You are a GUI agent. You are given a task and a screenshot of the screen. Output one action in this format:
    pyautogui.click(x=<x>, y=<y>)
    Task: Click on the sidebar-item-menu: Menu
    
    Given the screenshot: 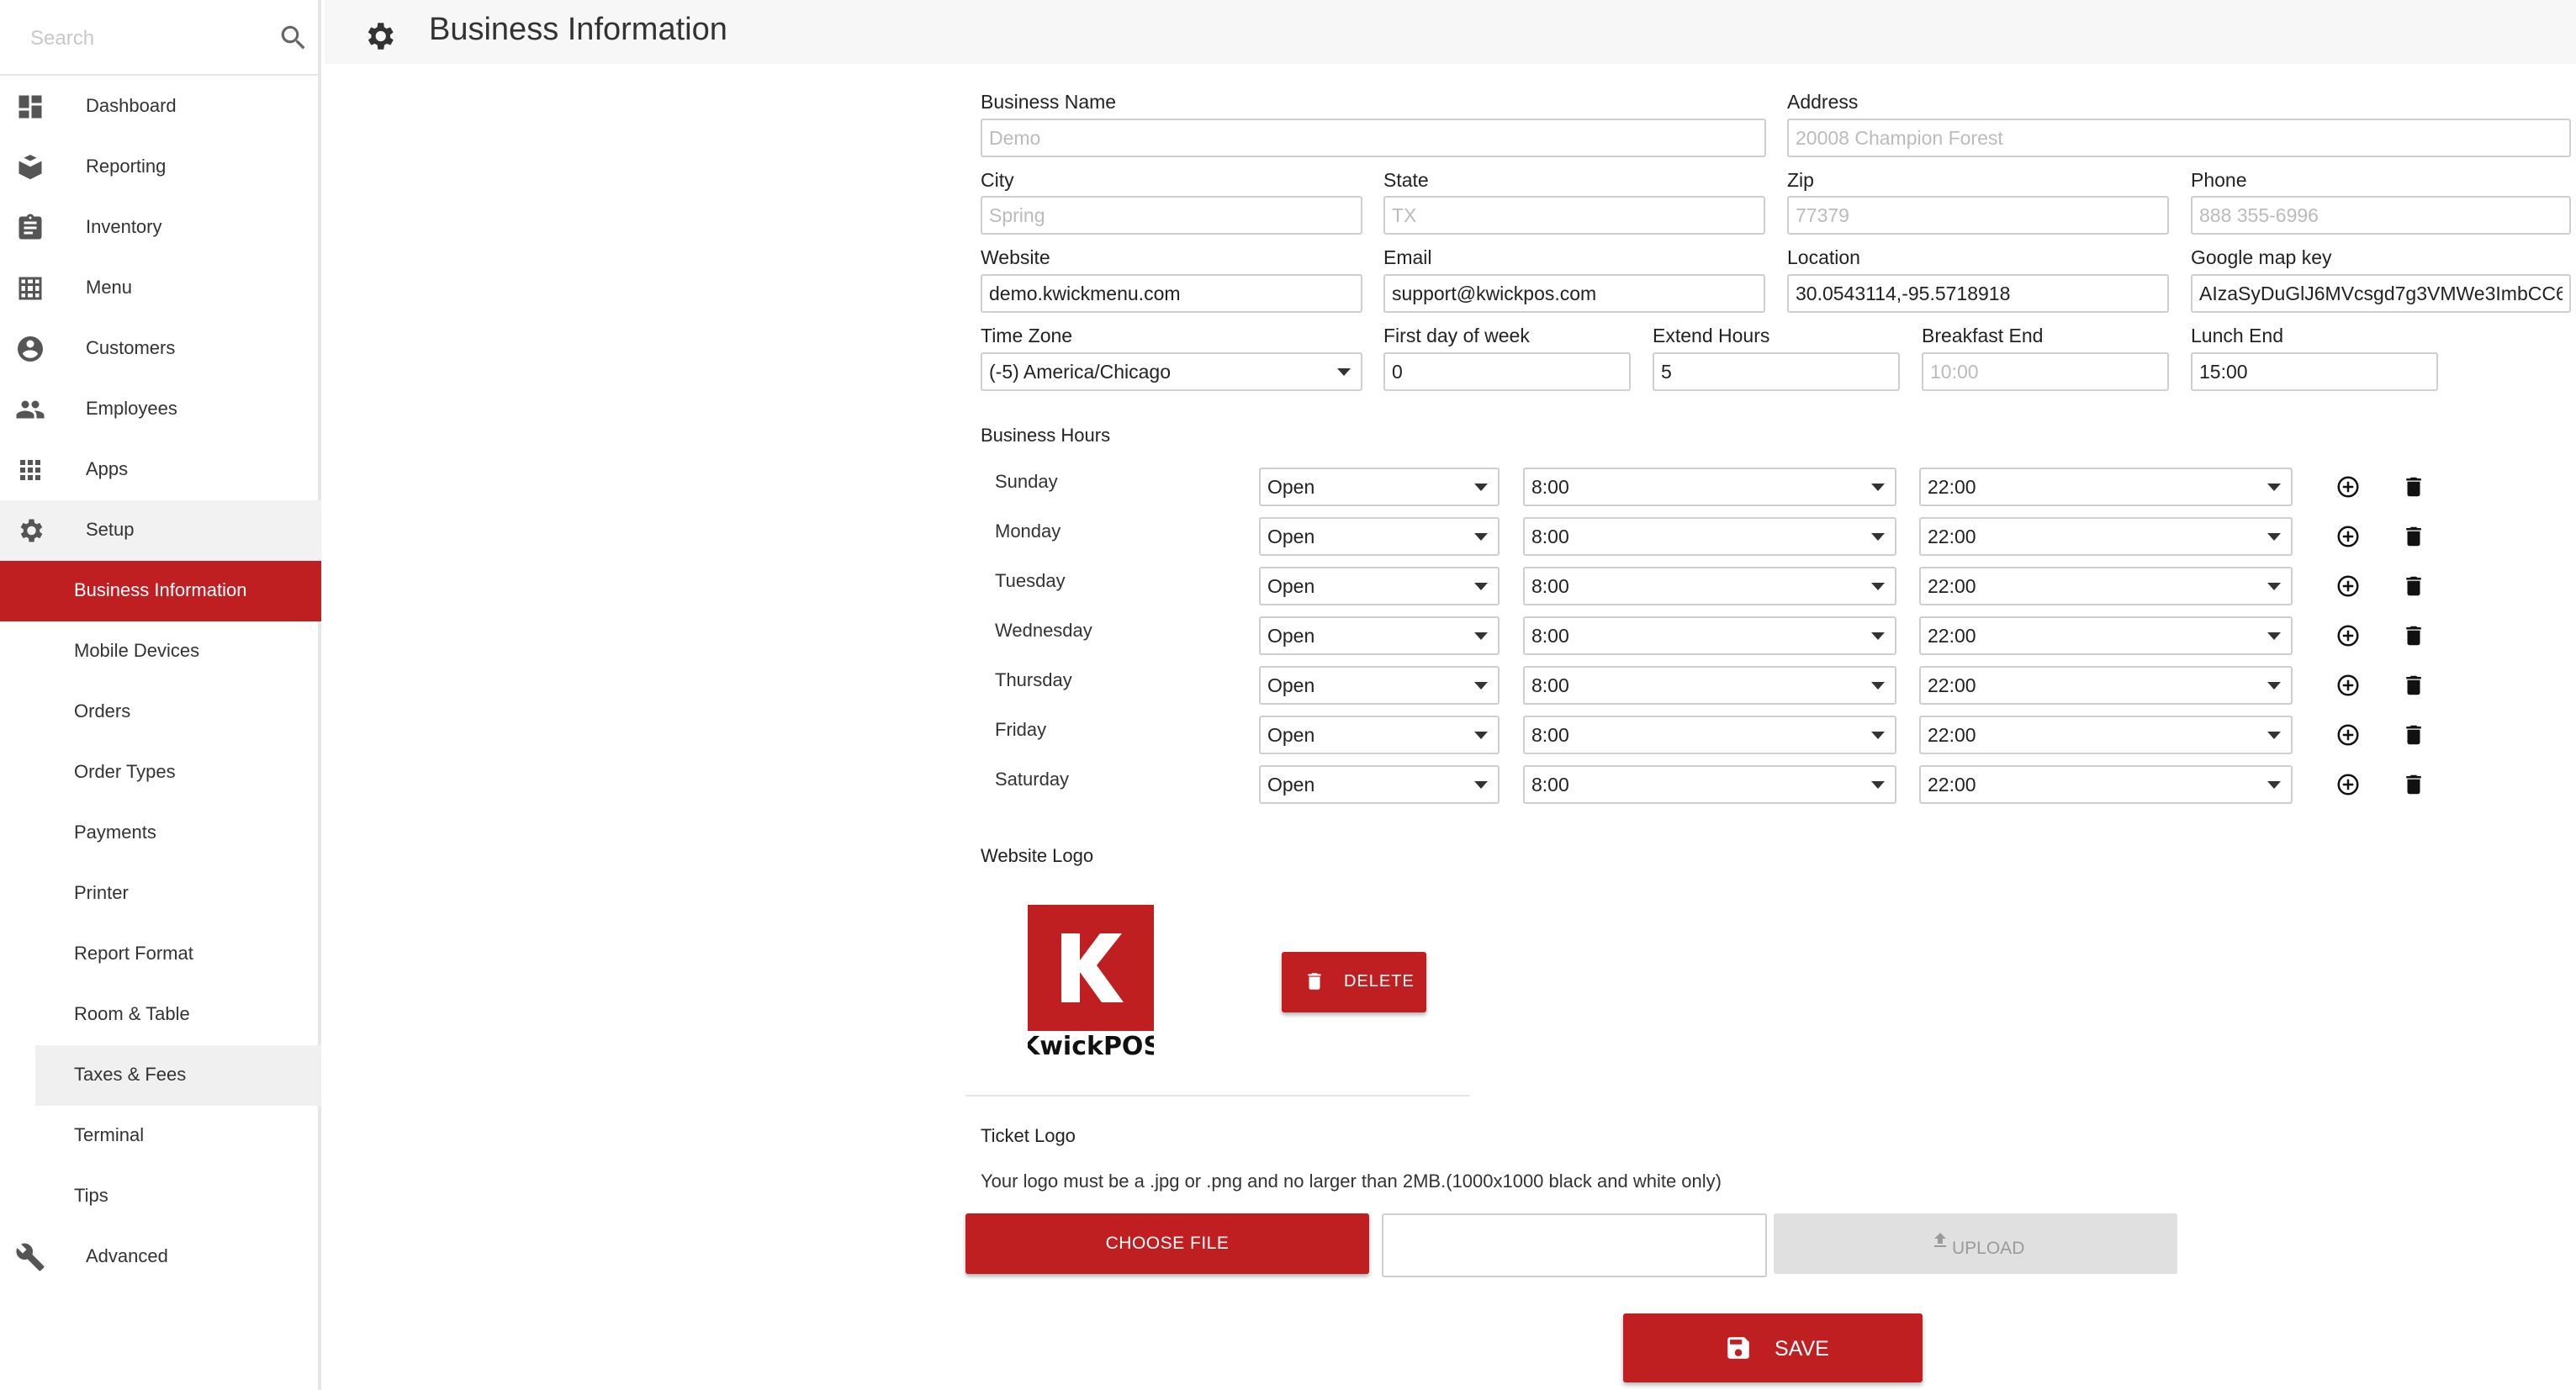 What is the action you would take?
    pyautogui.click(x=160, y=288)
    